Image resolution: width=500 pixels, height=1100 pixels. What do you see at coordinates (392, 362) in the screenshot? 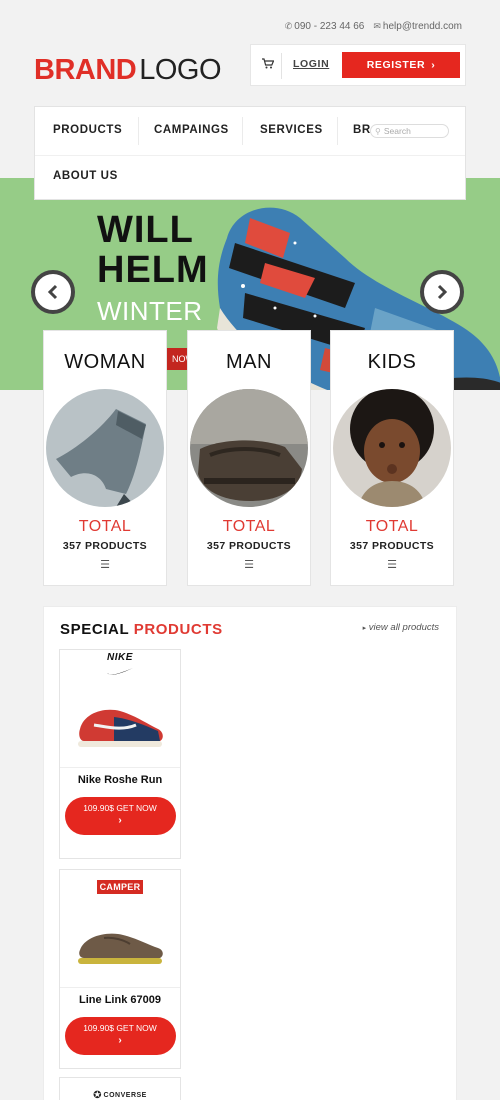
I see `category-name: KIDS` at bounding box center [392, 362].